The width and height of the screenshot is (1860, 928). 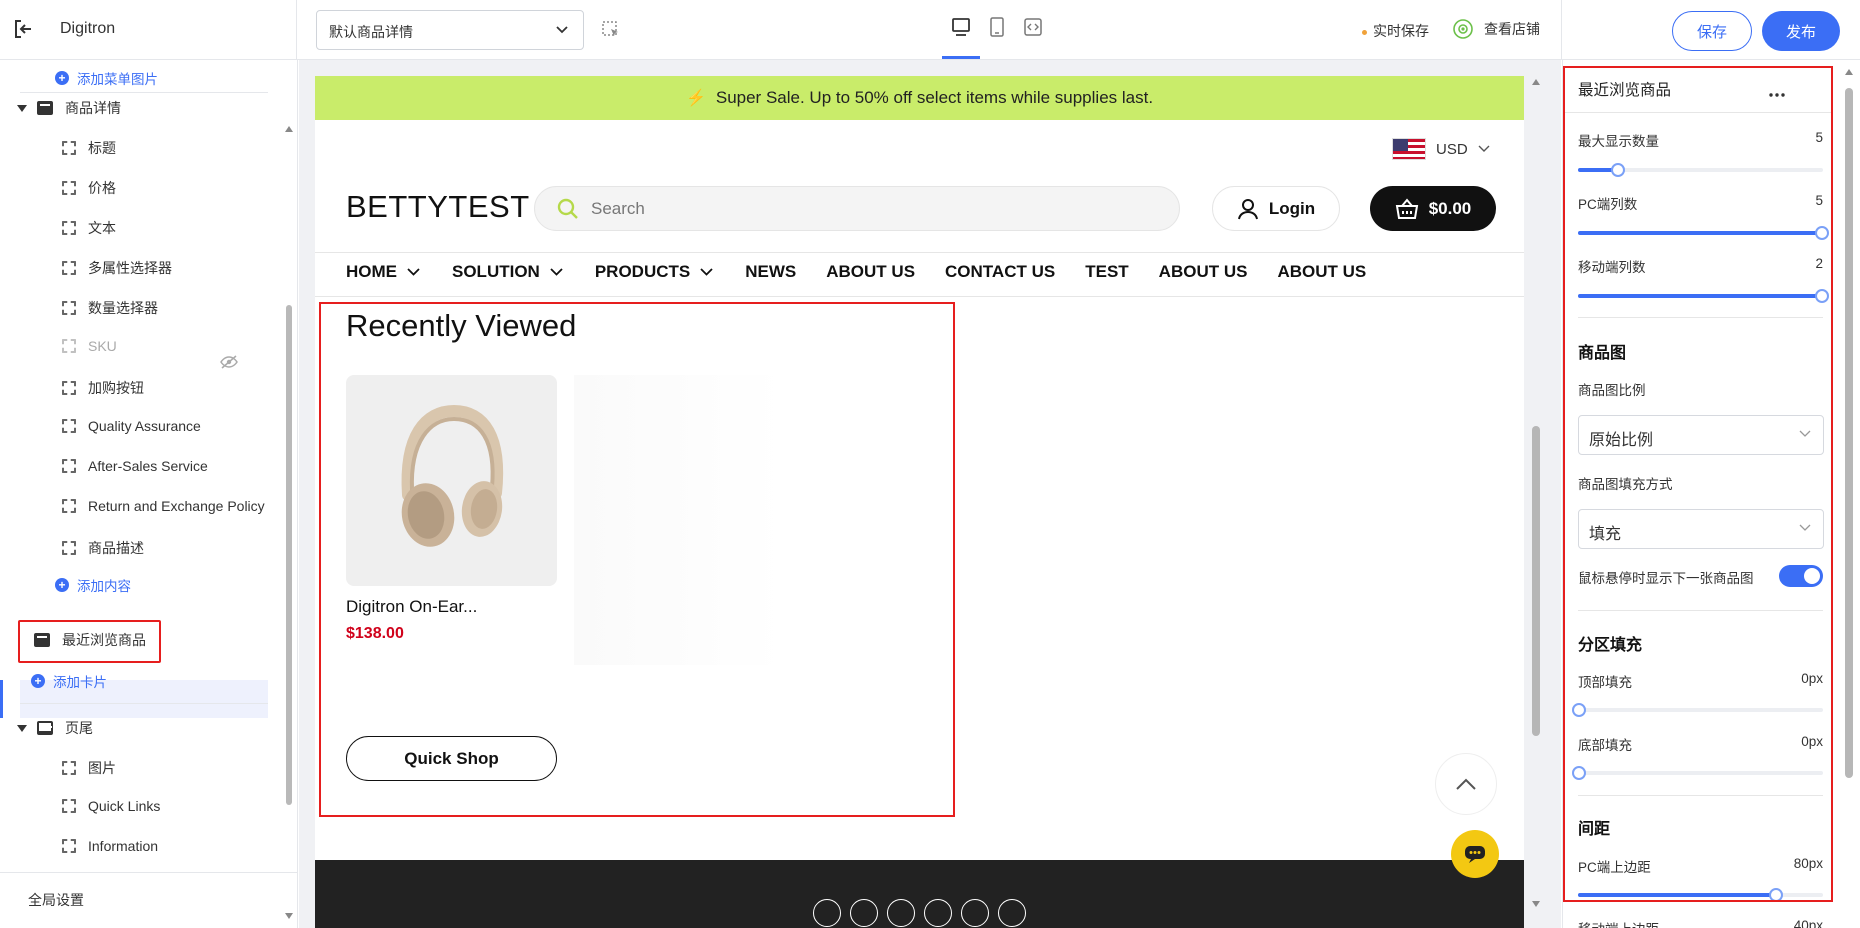 I want to click on code-view-icon, so click(x=1033, y=27).